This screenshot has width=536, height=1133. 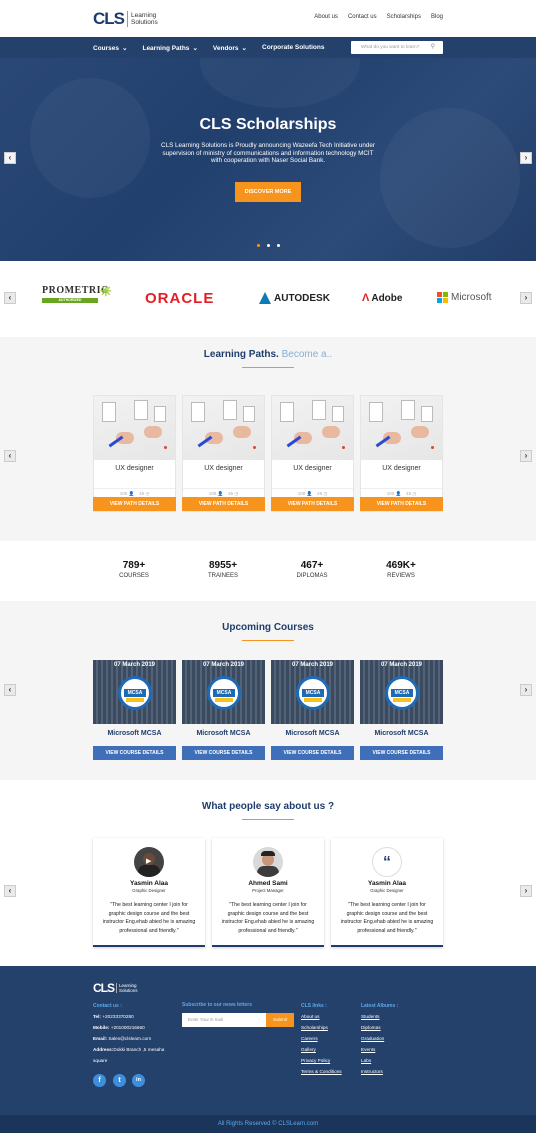 I want to click on footer-link-scholarships: Scholarships, so click(x=314, y=1027).